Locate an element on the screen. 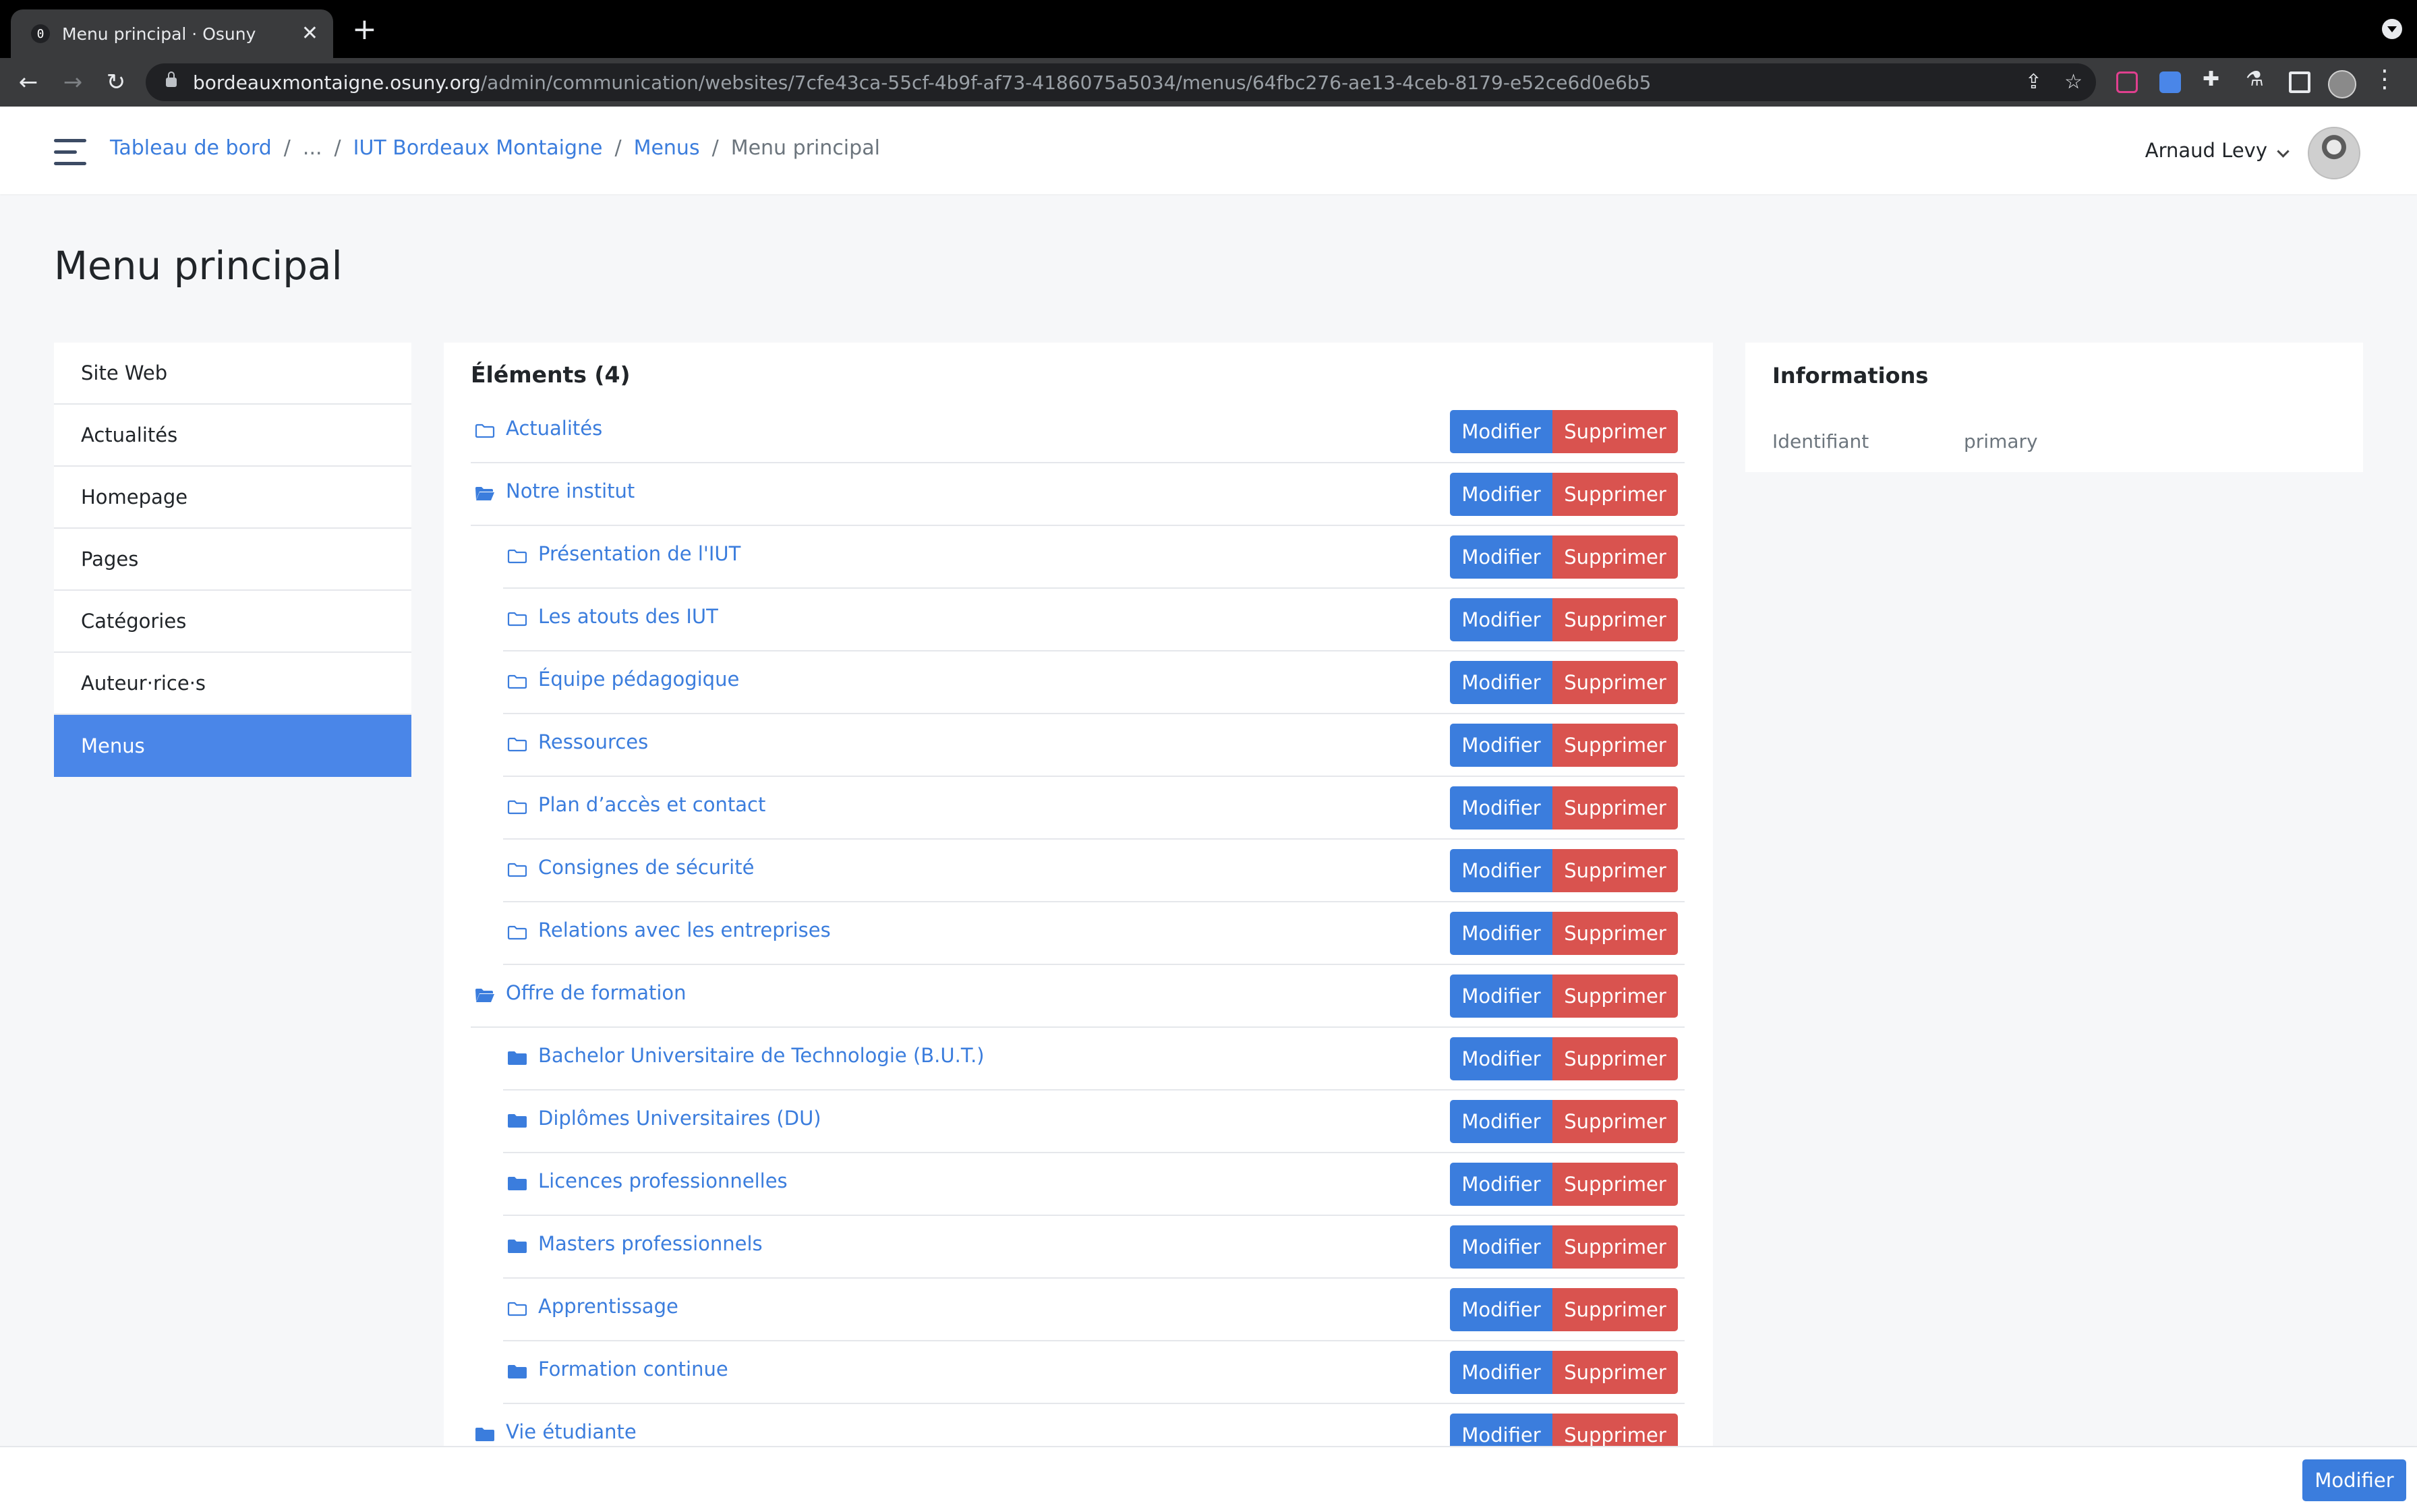  new-tab-icon: + is located at coordinates (364, 30).